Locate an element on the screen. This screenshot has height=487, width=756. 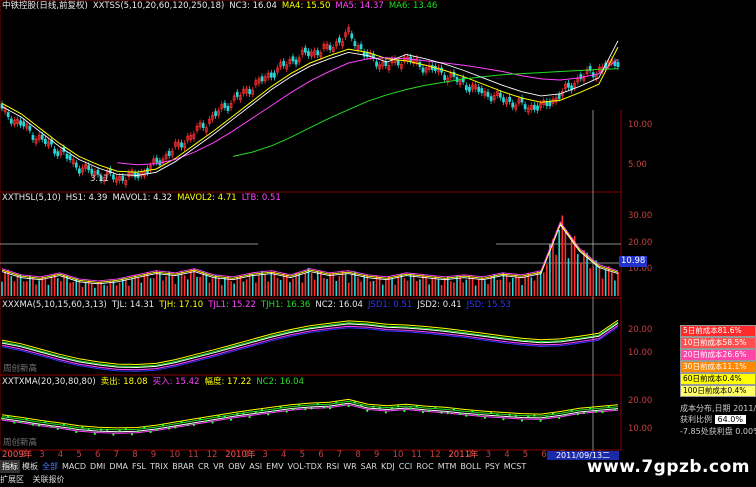
indicator-tab: 全部 is located at coordinates (50, 466).